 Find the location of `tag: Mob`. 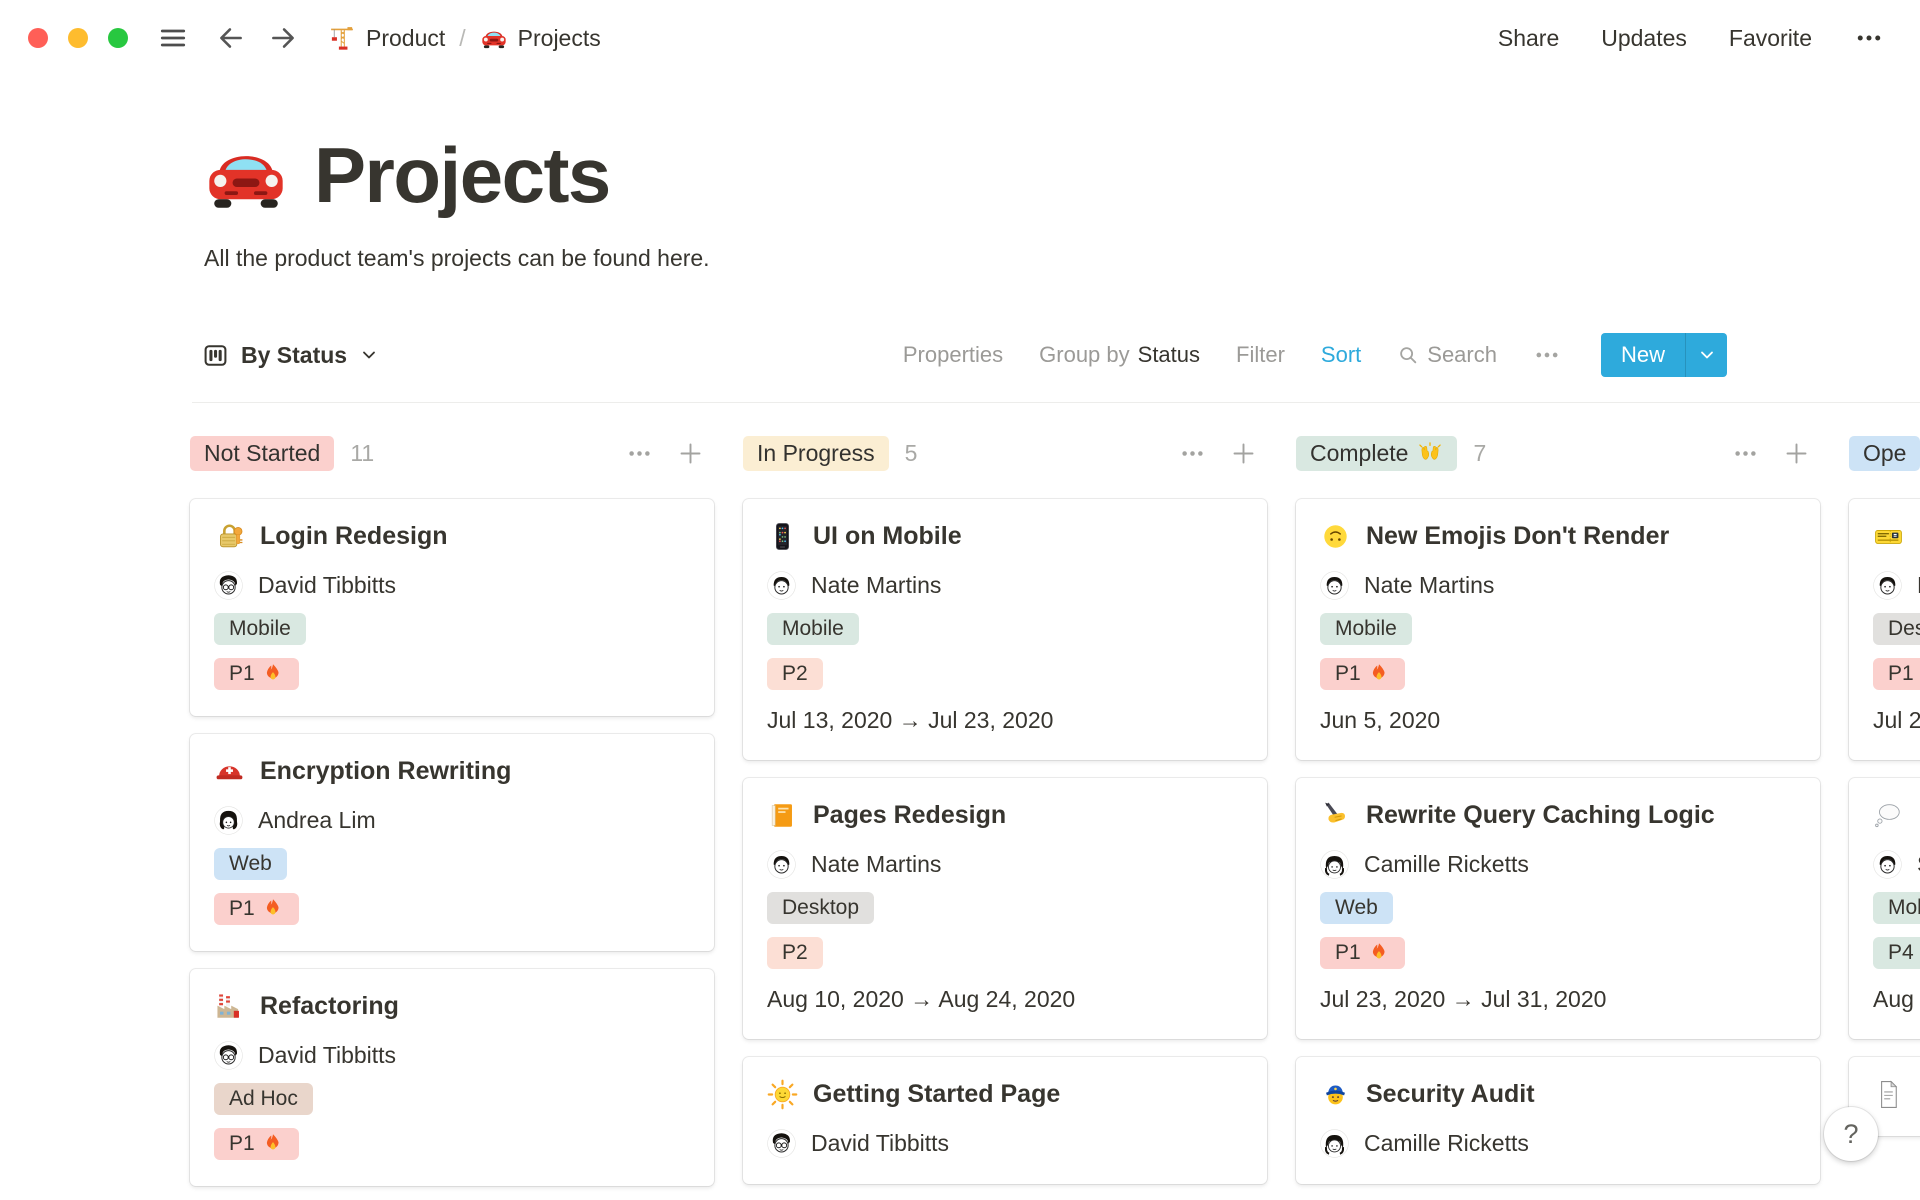

tag: Mob is located at coordinates (1896, 908).